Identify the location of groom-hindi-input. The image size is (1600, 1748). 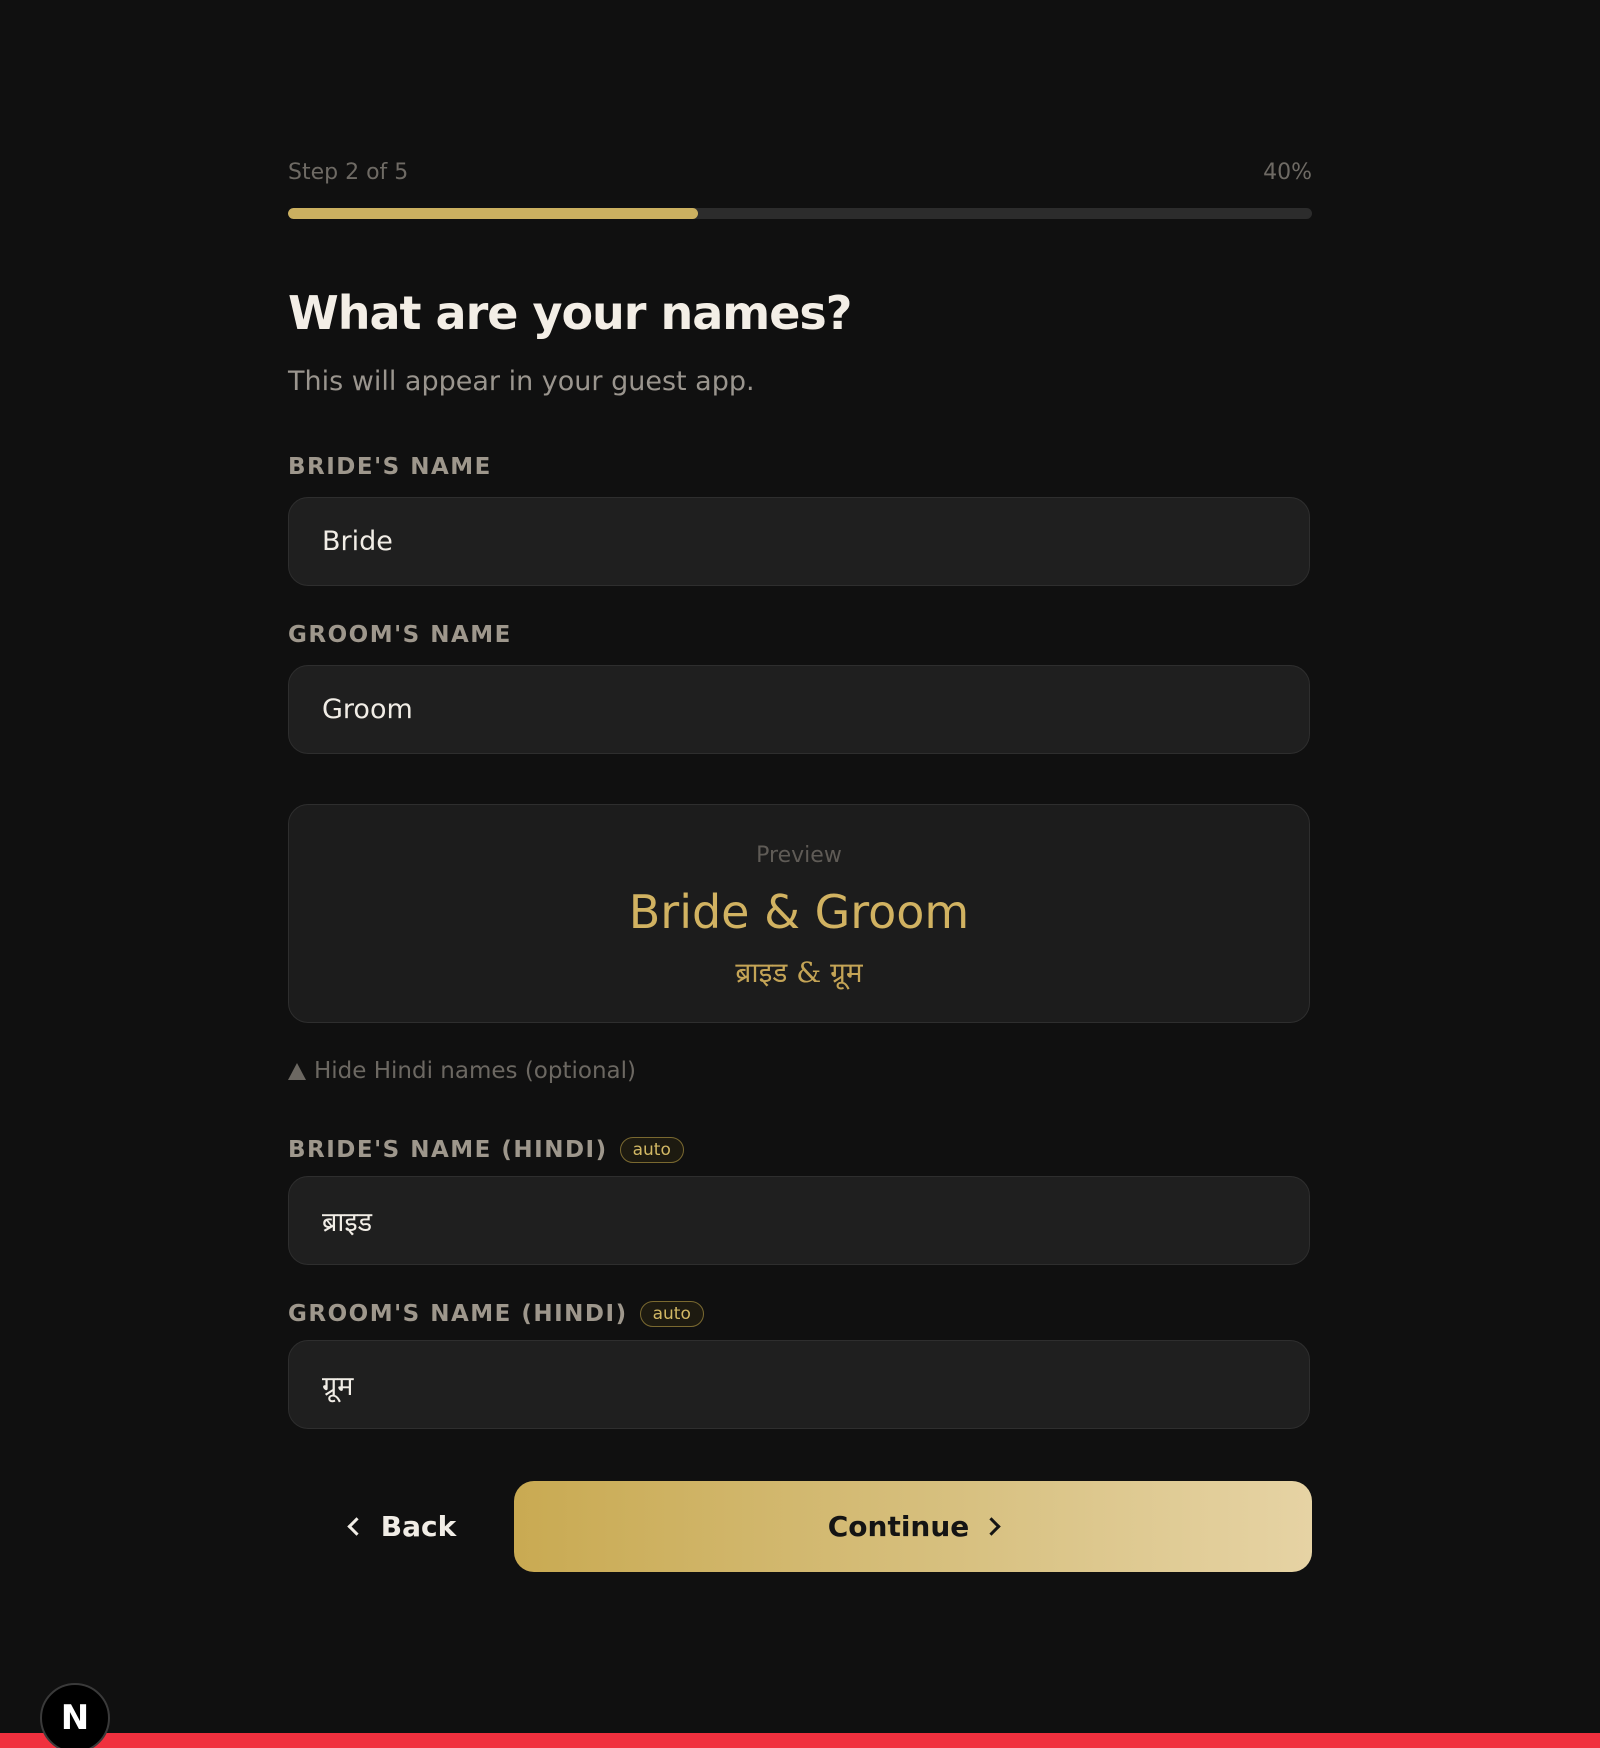
(799, 1384).